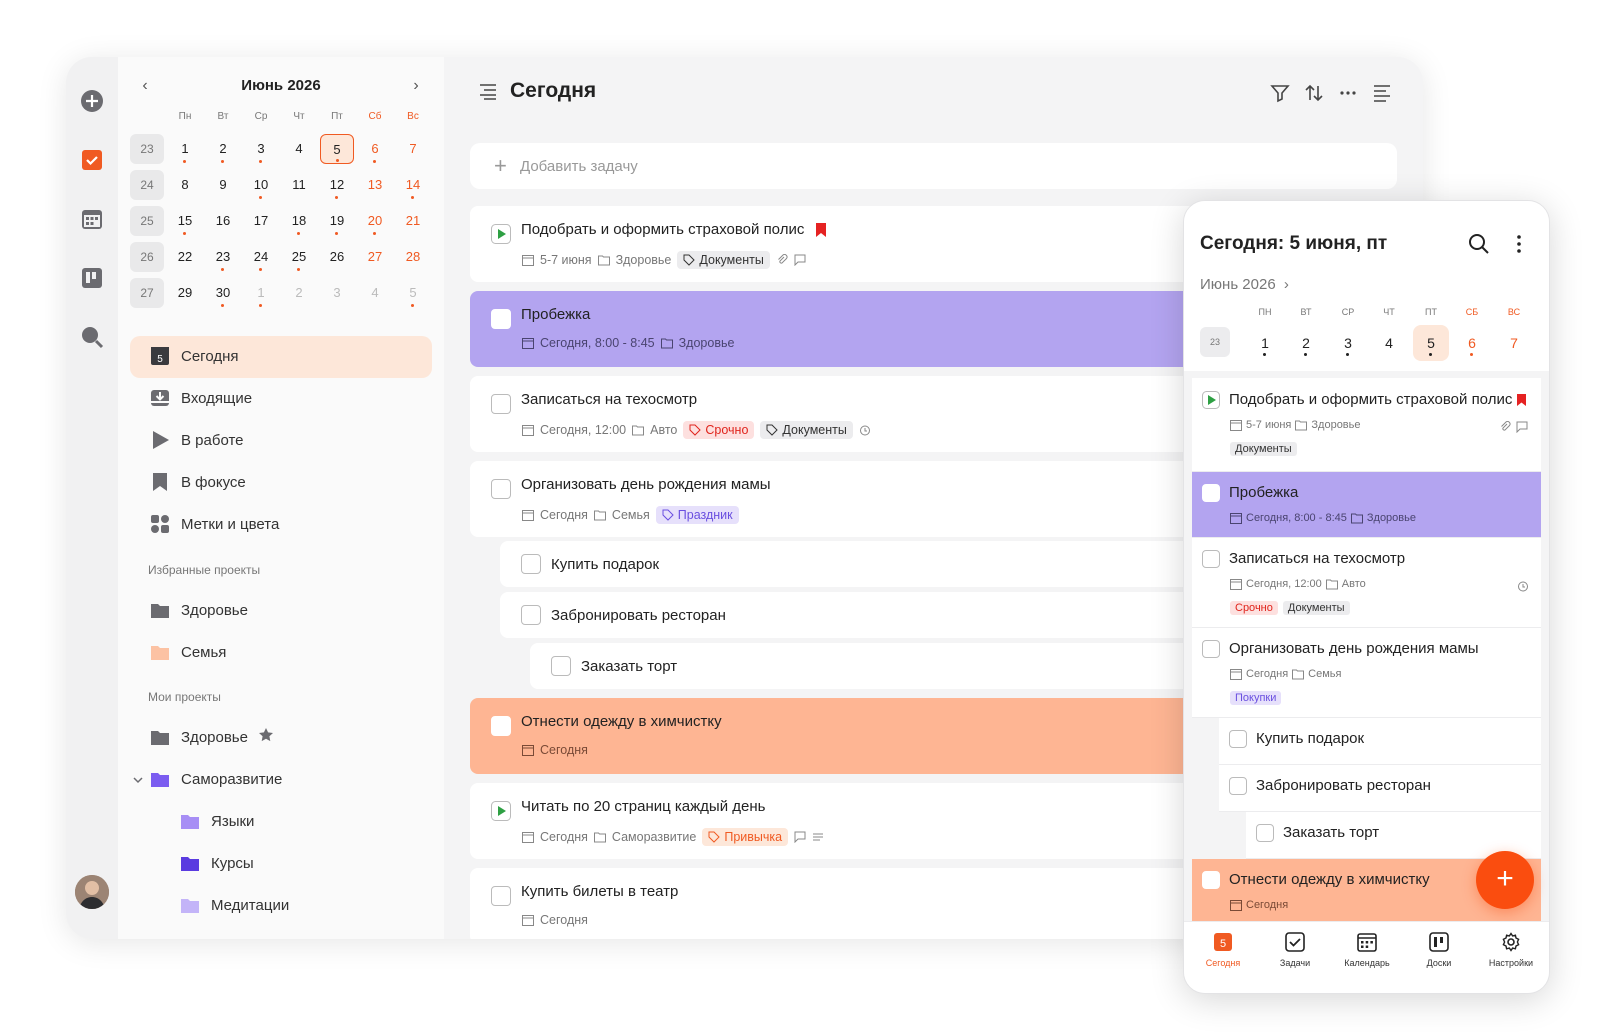  I want to click on subtask-row: Забронировать ресторан, so click(865, 615).